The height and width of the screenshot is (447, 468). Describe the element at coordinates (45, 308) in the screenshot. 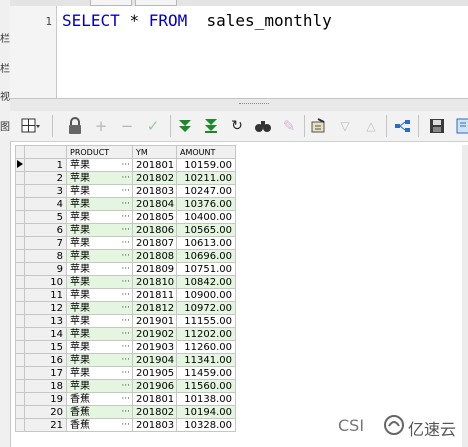

I see `row-number: 12` at that location.